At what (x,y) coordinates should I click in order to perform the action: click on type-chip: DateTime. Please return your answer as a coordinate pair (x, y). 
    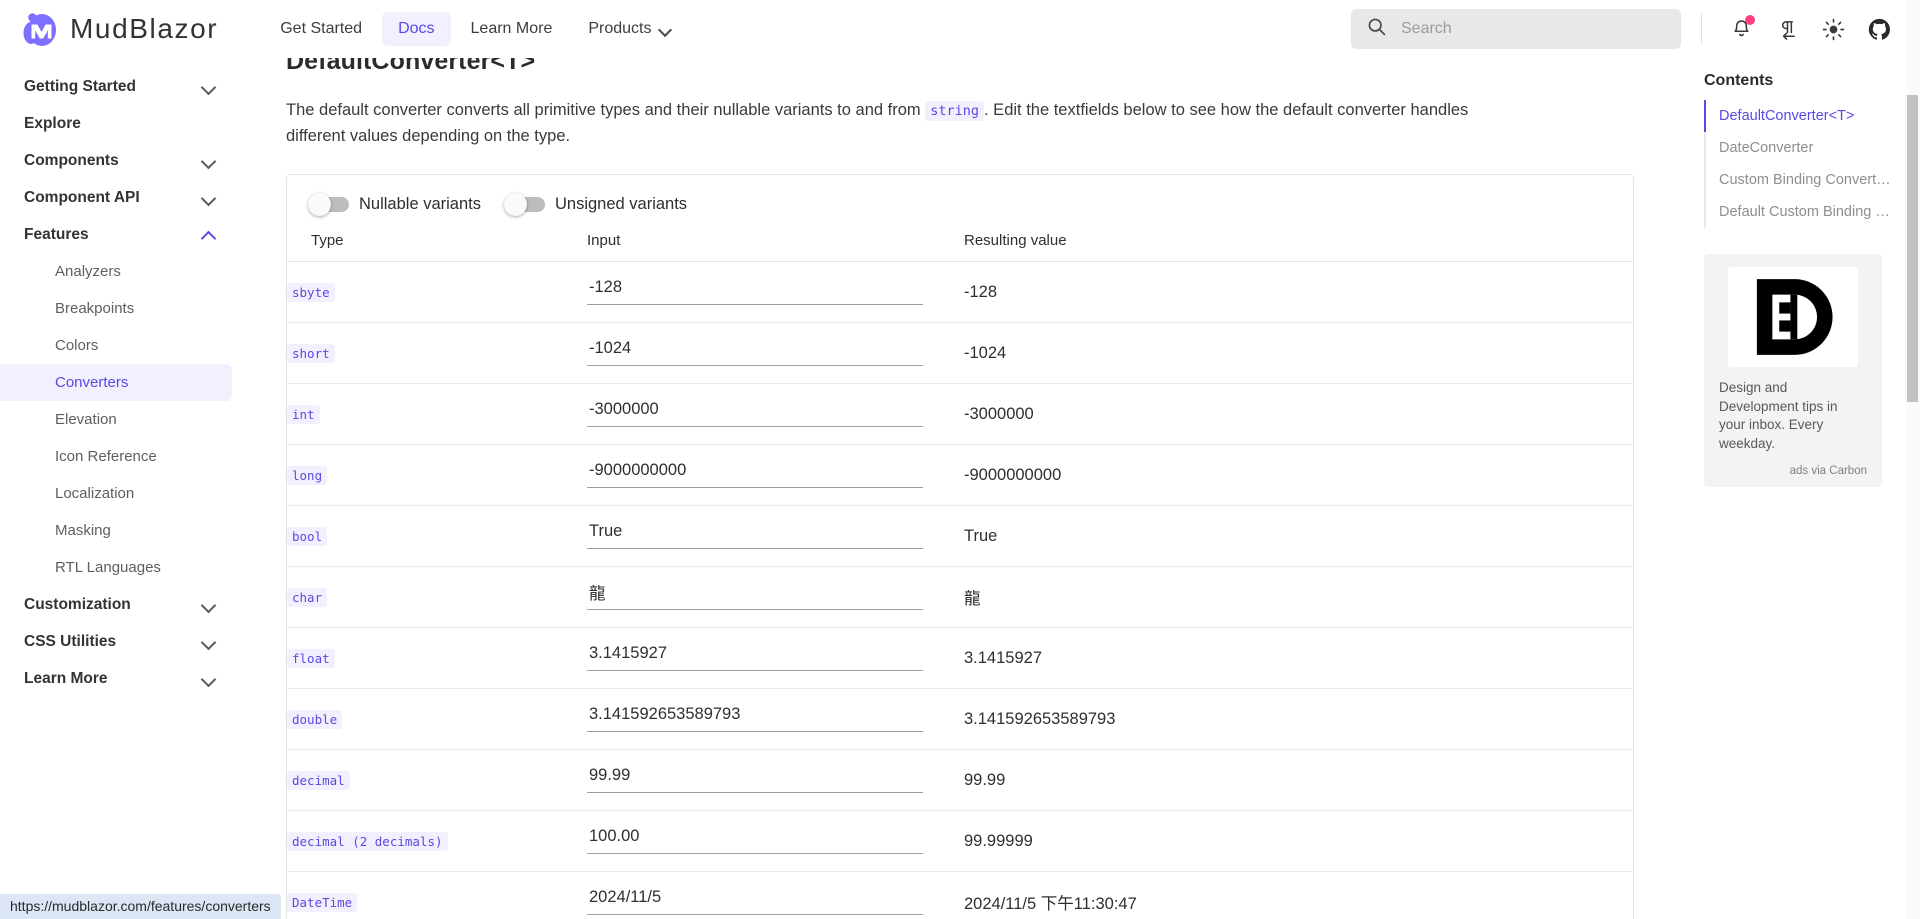
    Looking at the image, I should click on (322, 902).